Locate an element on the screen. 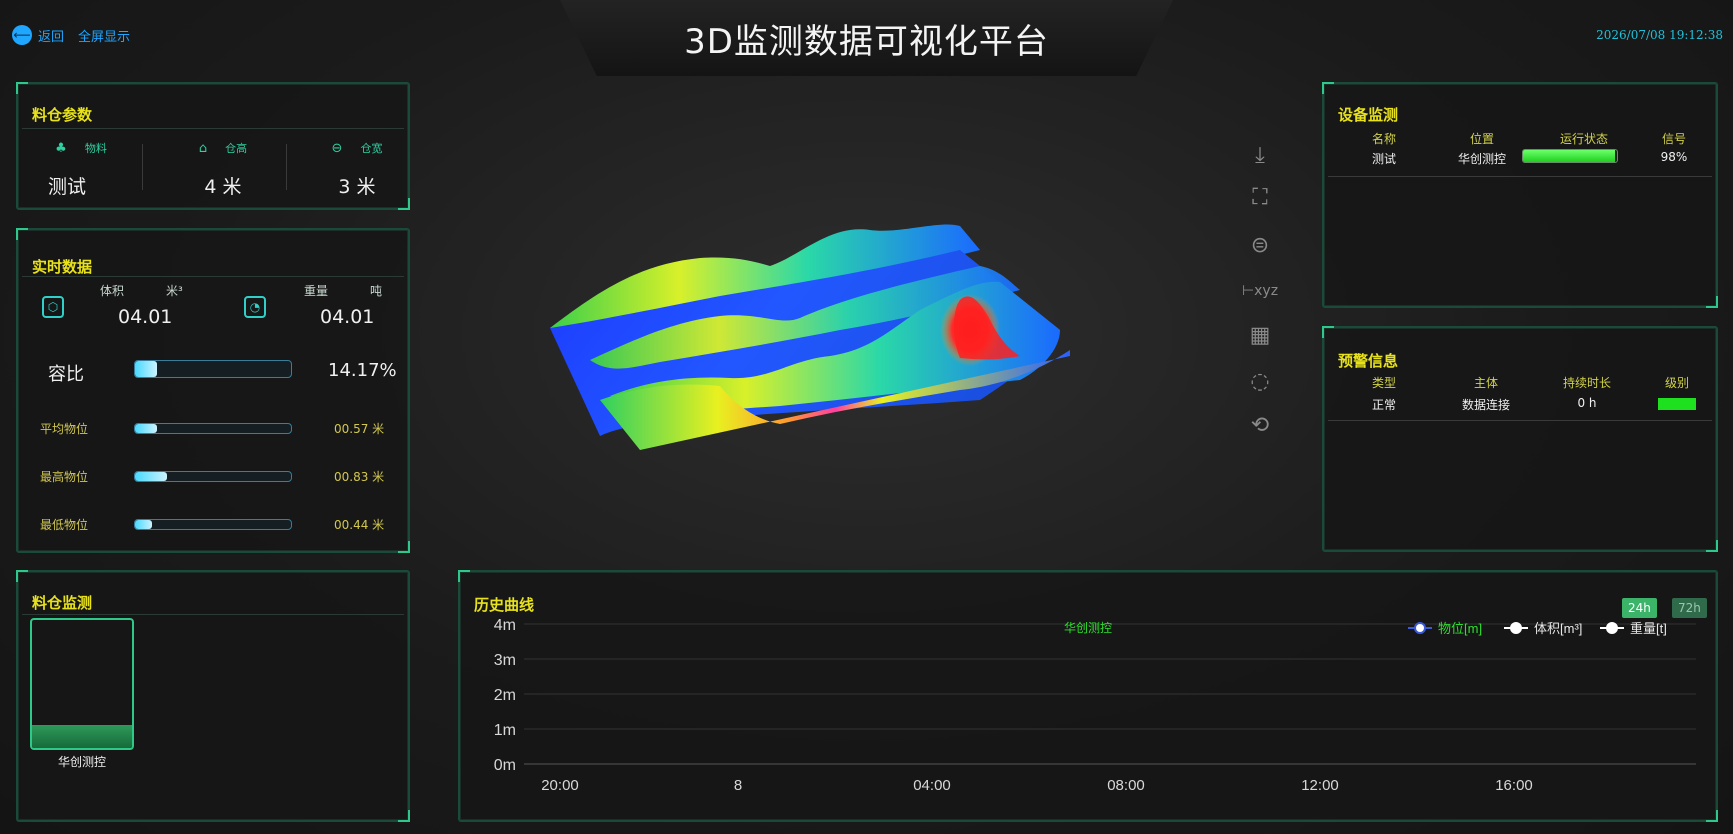 This screenshot has height=834, width=1733. device-name: 测试 is located at coordinates (1383, 159).